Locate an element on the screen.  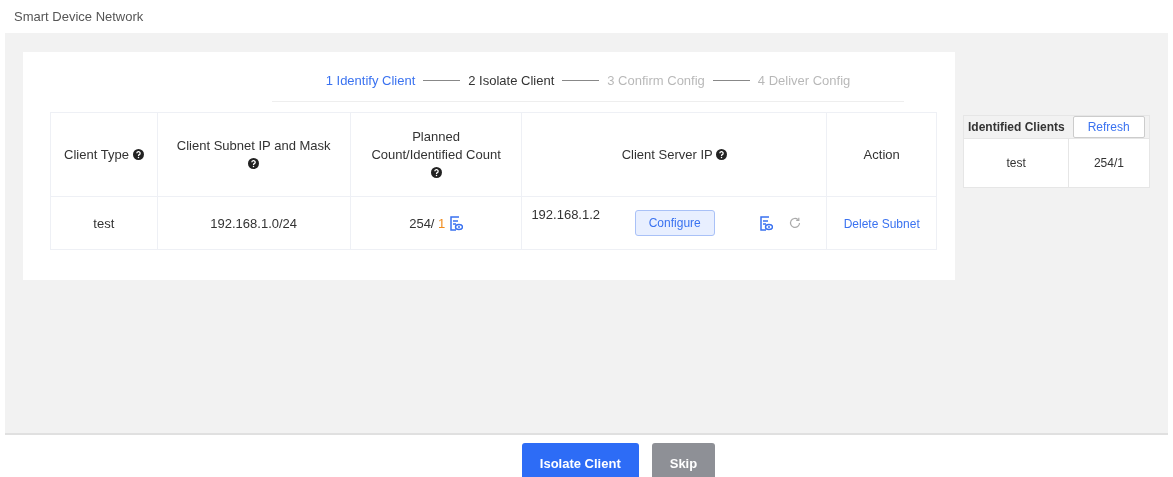
column-header: Action is located at coordinates (881, 154).